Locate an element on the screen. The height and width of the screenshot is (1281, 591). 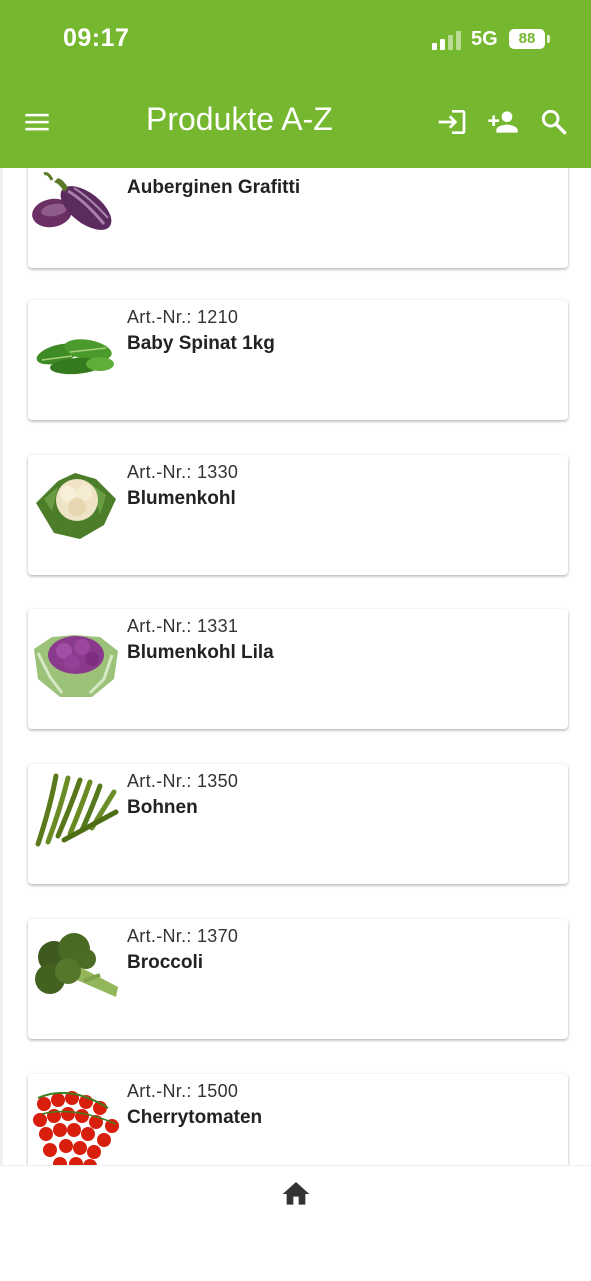
broccoli-image is located at coordinates (76, 965).